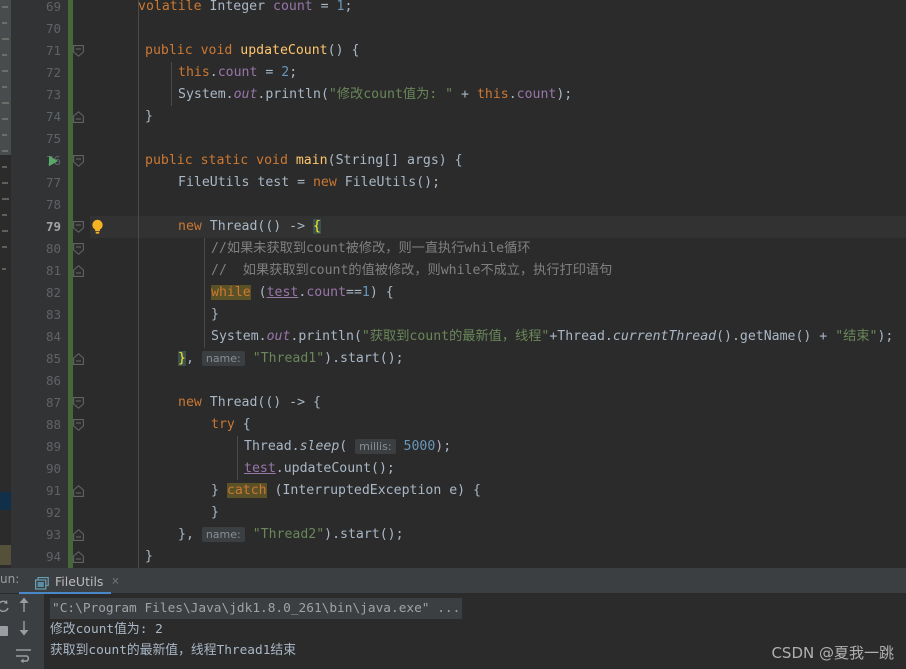  What do you see at coordinates (288, 534) in the screenshot?
I see `code-token: "Thread2"` at bounding box center [288, 534].